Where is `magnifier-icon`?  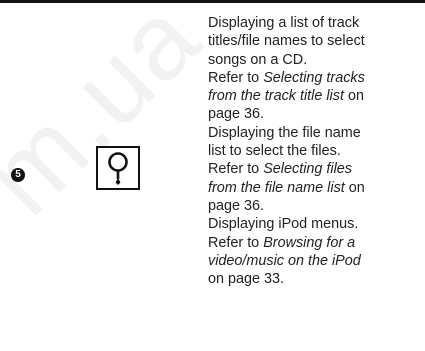 magnifier-icon is located at coordinates (118, 168).